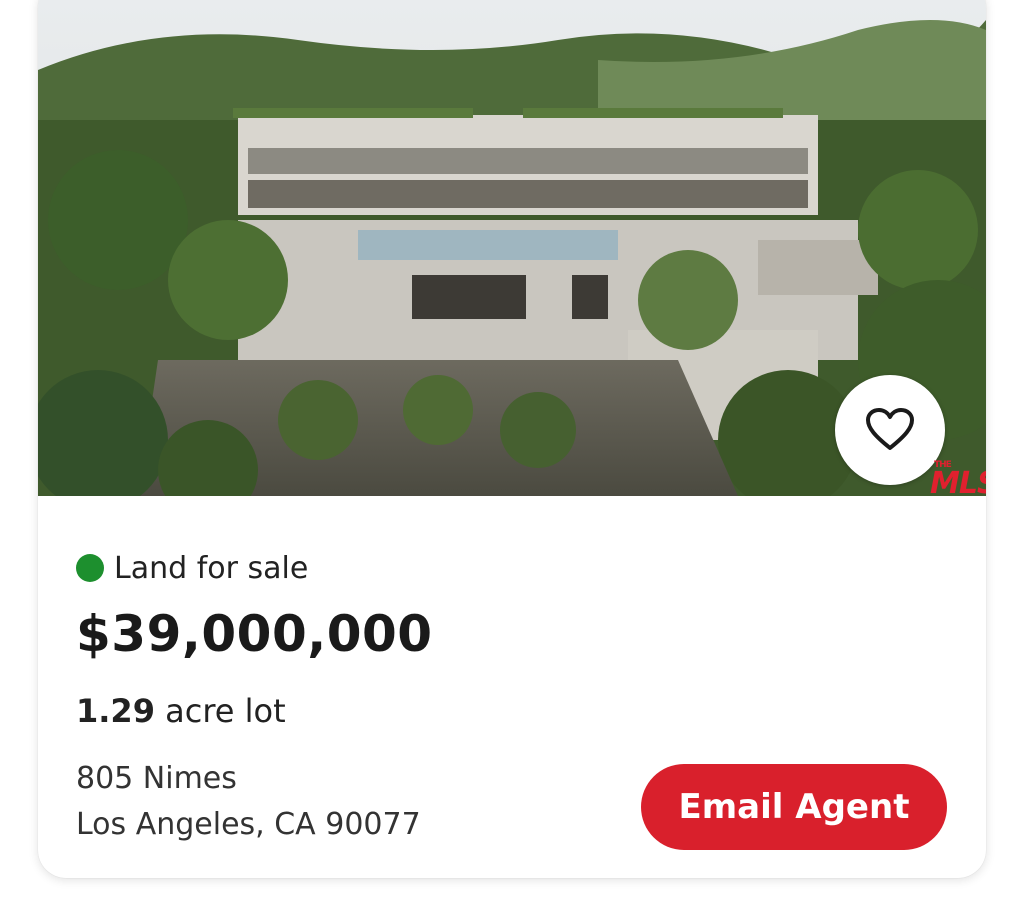 The image size is (1024, 911). I want to click on lot-size: 1.29 acre lot, so click(181, 711).